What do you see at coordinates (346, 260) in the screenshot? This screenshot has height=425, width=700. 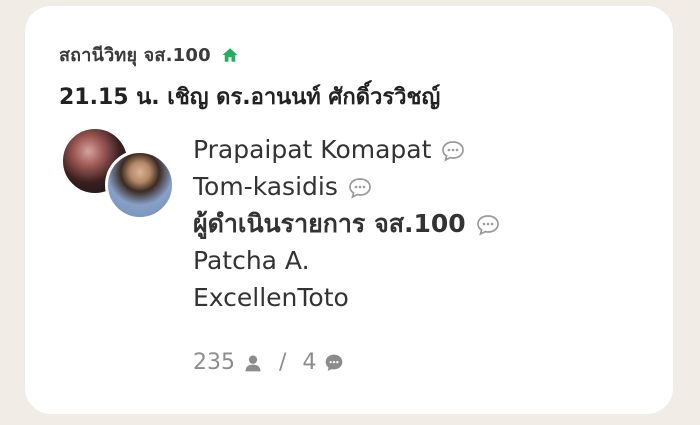 I see `list-item: Patcha A.` at bounding box center [346, 260].